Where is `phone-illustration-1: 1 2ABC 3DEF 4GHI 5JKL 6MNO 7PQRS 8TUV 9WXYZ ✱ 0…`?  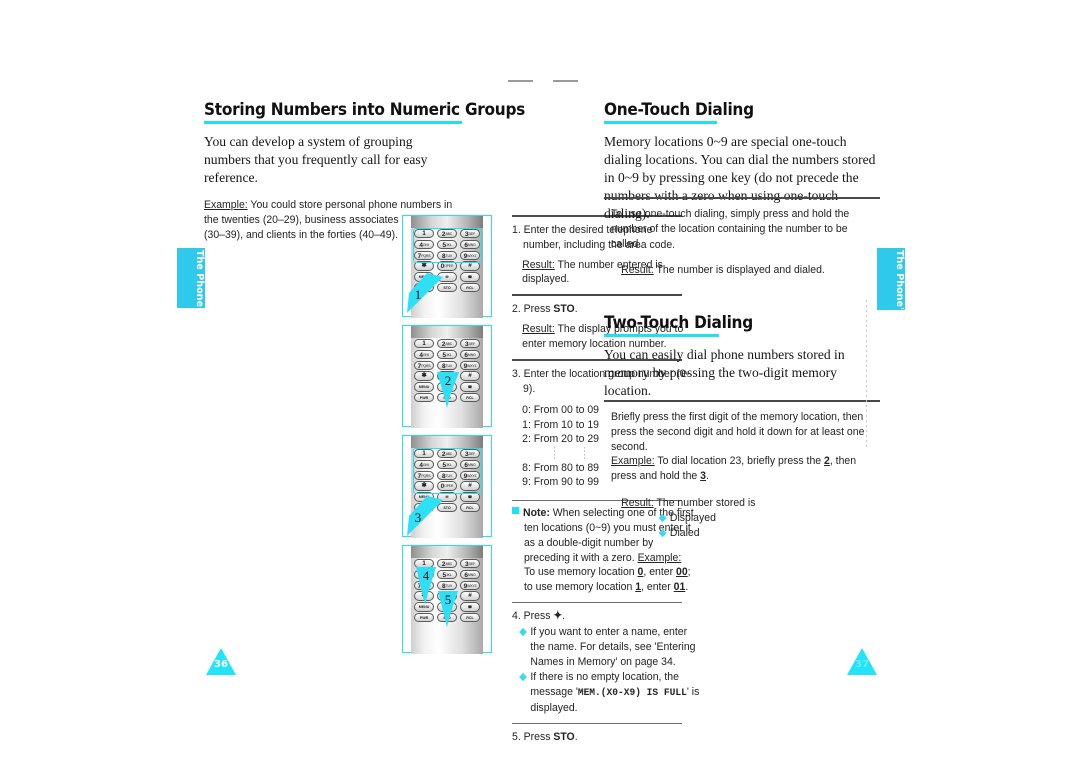 phone-illustration-1: 1 2ABC 3DEF 4GHI 5JKL 6MNO 7PQRS 8TUV 9WXYZ ✱ 0… is located at coordinates (447, 266).